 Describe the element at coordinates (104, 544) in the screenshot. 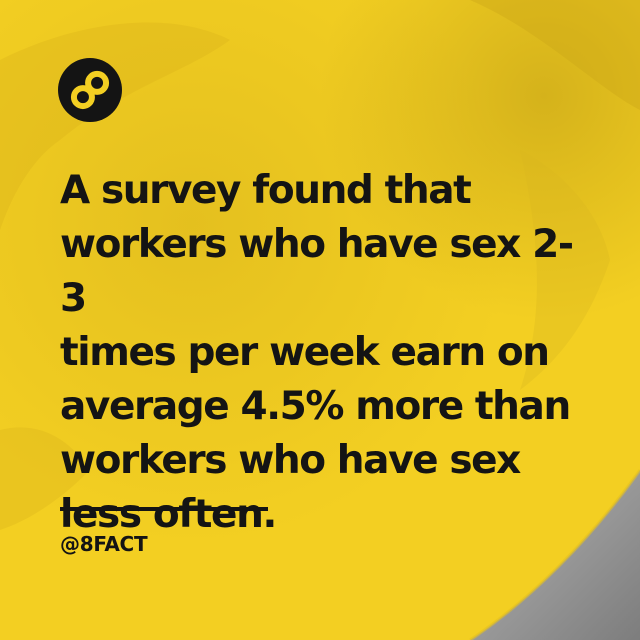

I see `account-handle: @8FACT` at that location.